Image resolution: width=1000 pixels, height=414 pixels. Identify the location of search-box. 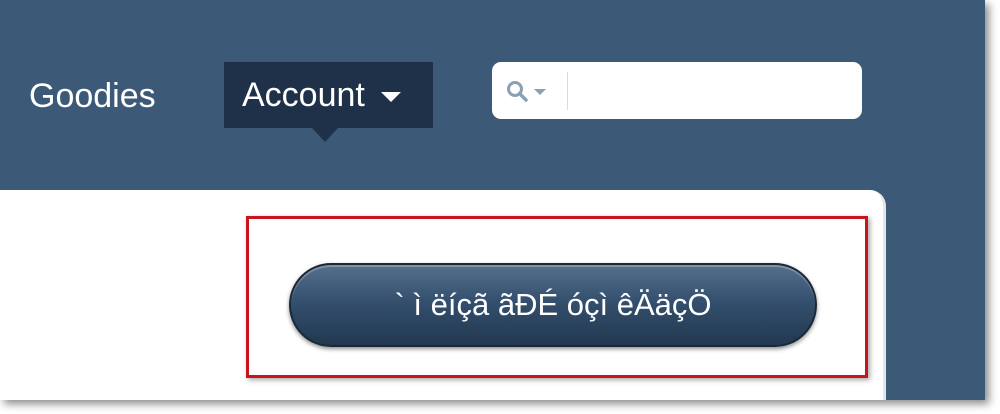
(677, 90).